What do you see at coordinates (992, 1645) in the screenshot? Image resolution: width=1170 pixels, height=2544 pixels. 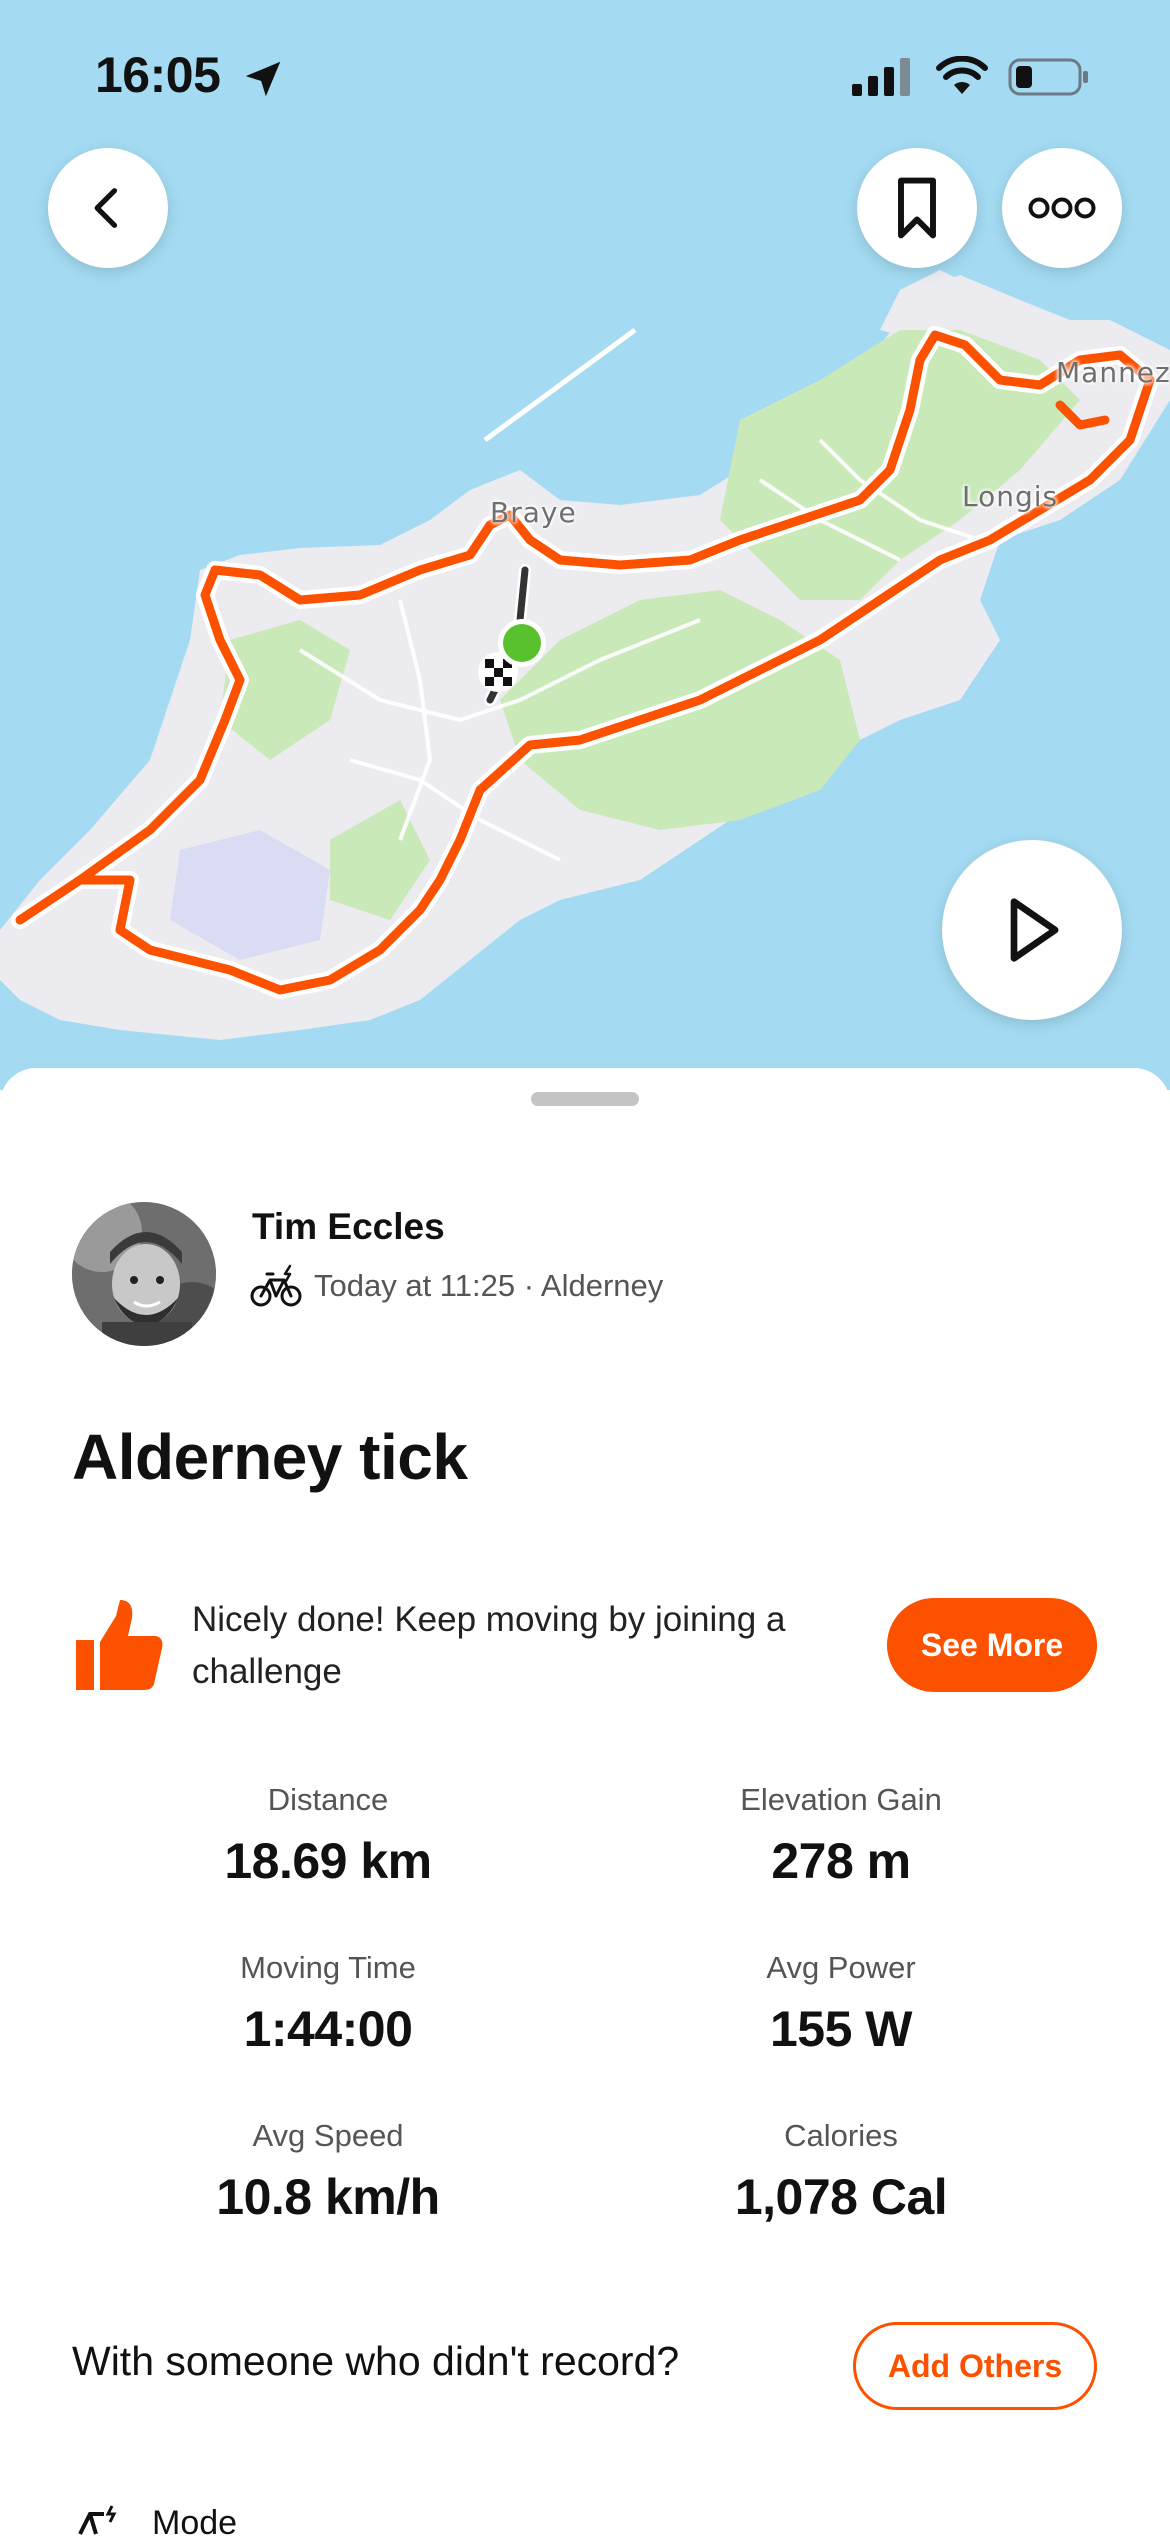 I see `see-more-button: See More` at bounding box center [992, 1645].